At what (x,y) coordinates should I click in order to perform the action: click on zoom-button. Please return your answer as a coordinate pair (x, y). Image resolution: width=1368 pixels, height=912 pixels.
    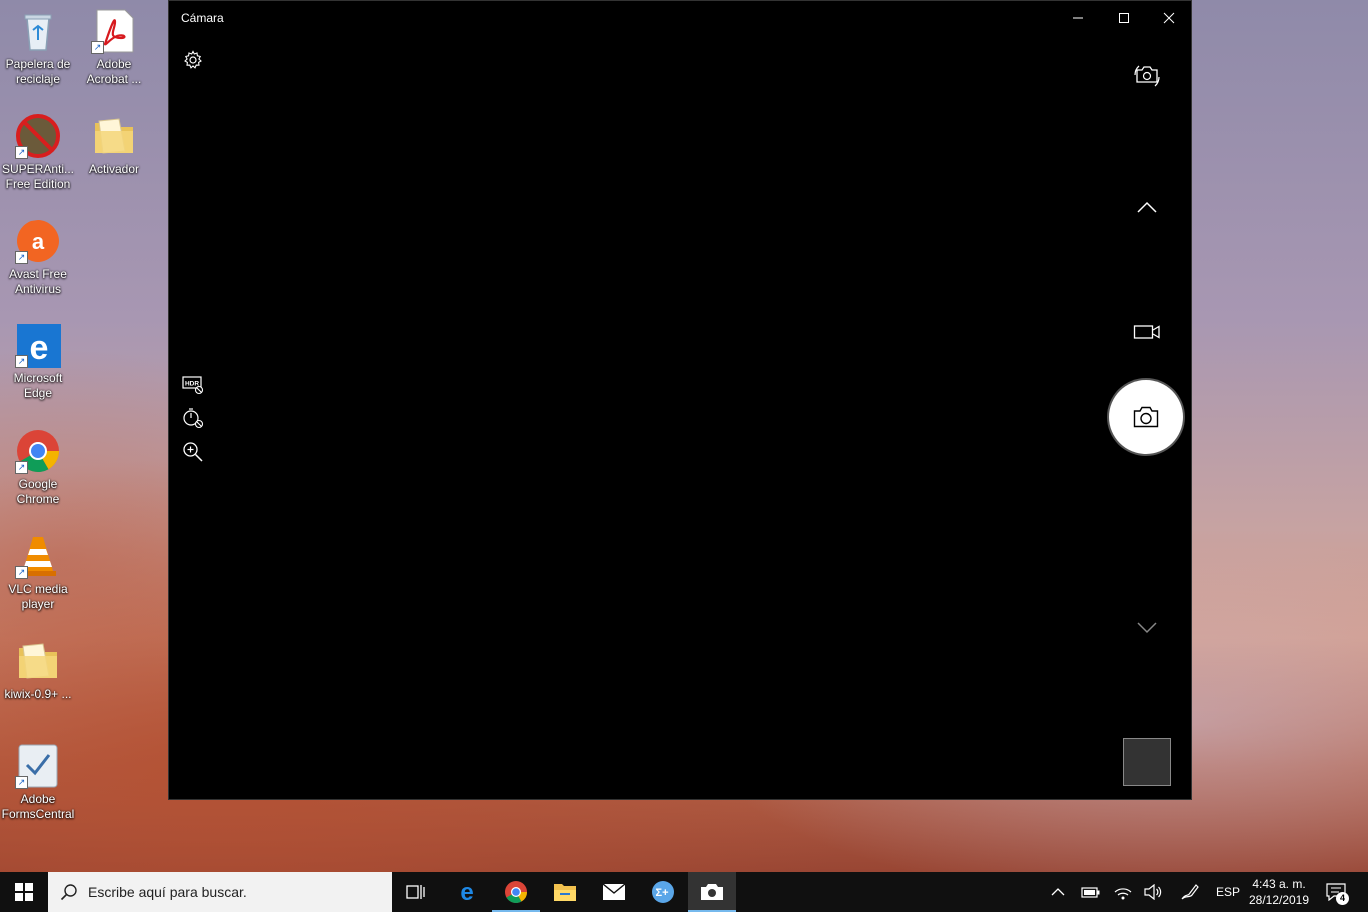
    Looking at the image, I should click on (193, 454).